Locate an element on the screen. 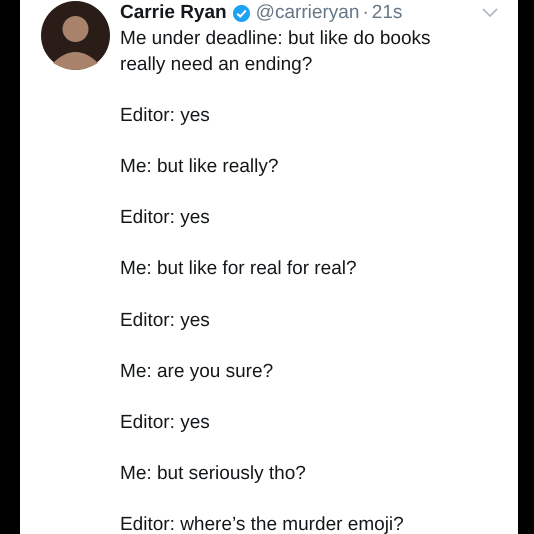 The height and width of the screenshot is (534, 534). timestamp: 21s is located at coordinates (387, 13).